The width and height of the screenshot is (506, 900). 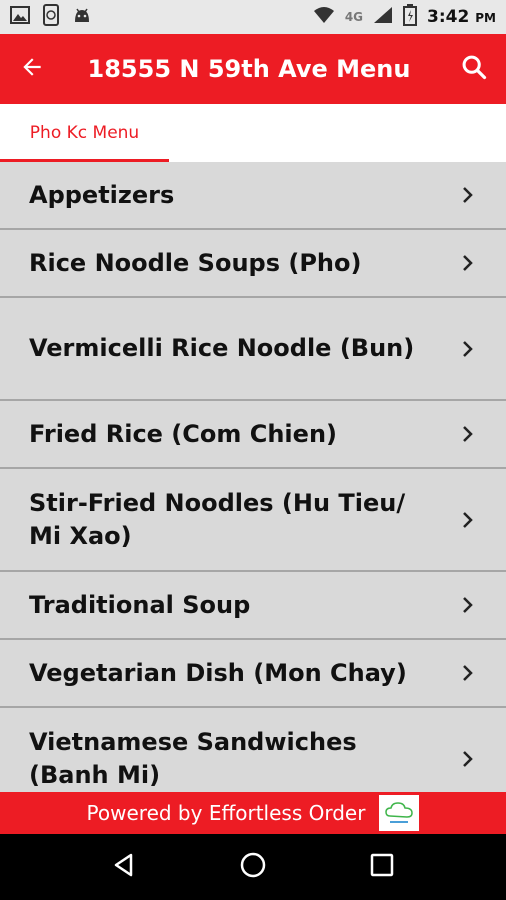 I want to click on list-item-label: Vegetarian Dish (Mon Chay), so click(x=218, y=672).